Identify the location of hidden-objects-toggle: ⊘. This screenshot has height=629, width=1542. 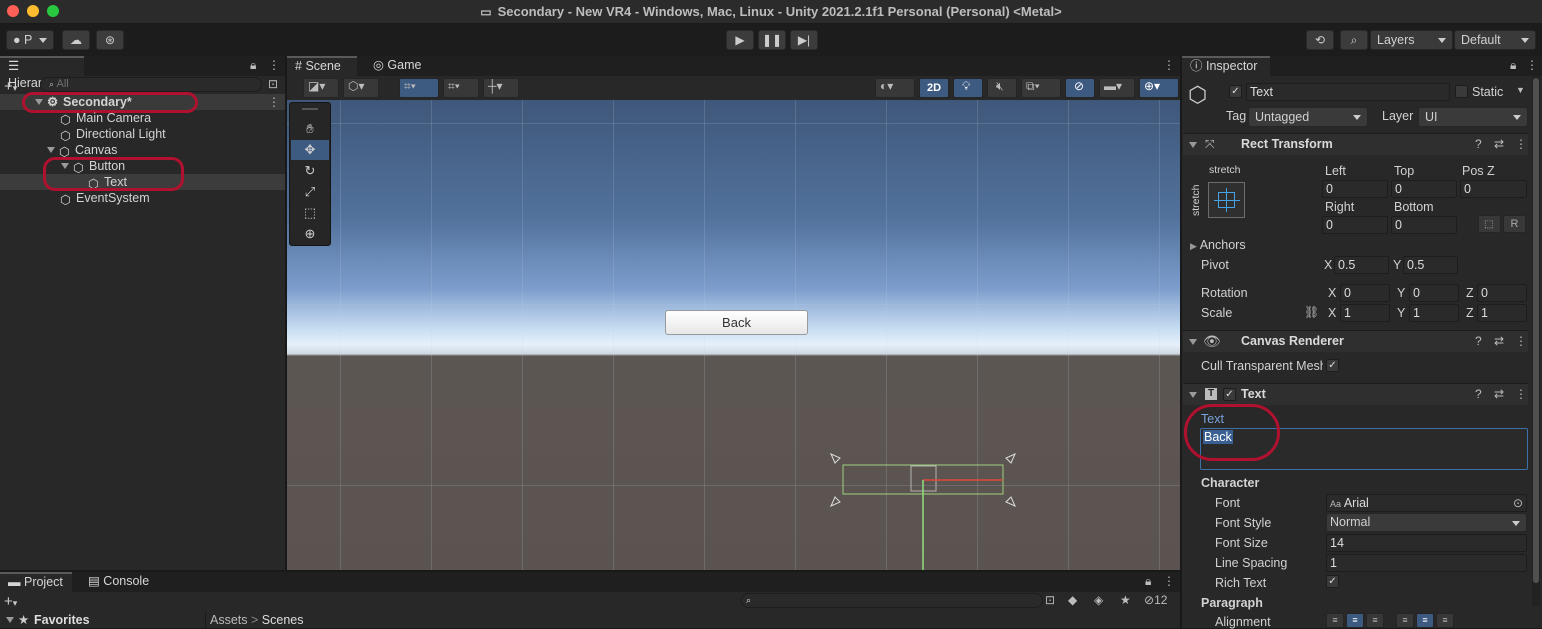
(1080, 88).